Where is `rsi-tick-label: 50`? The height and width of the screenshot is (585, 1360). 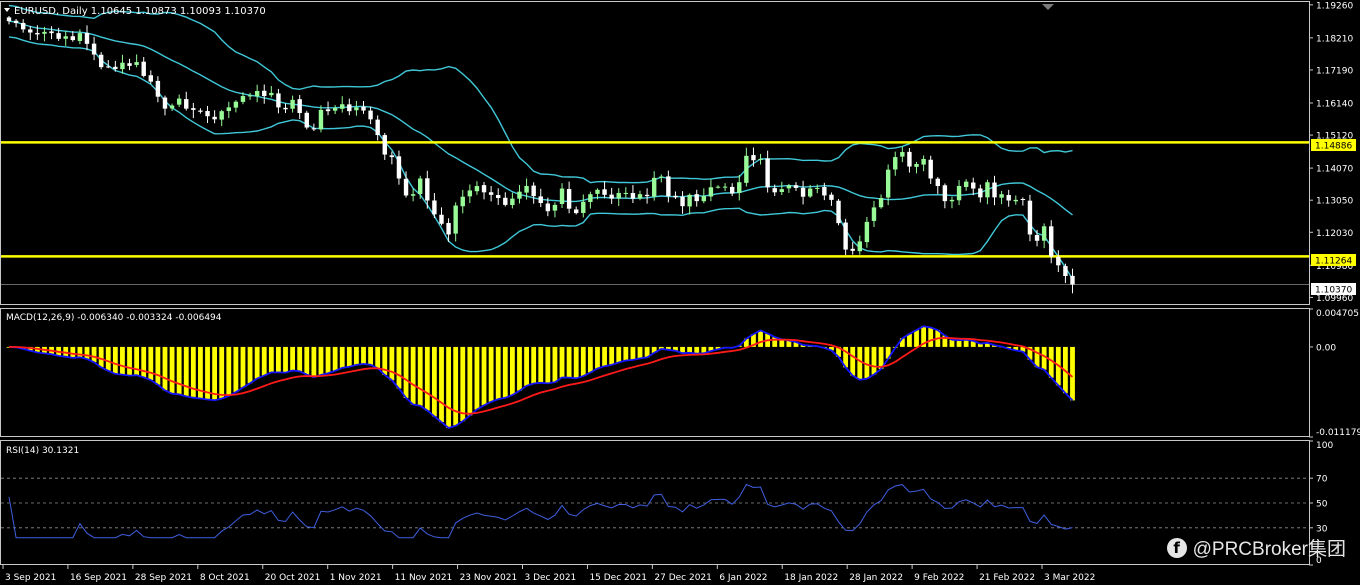
rsi-tick-label: 50 is located at coordinates (1322, 505).